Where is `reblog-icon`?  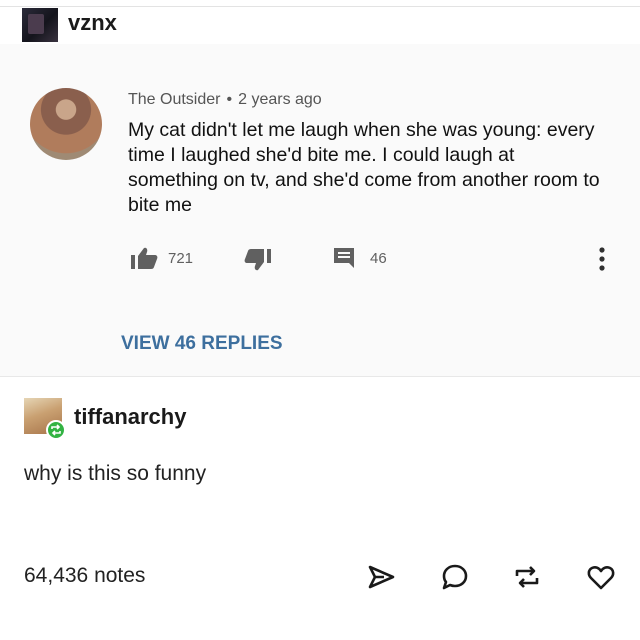 reblog-icon is located at coordinates (527, 577).